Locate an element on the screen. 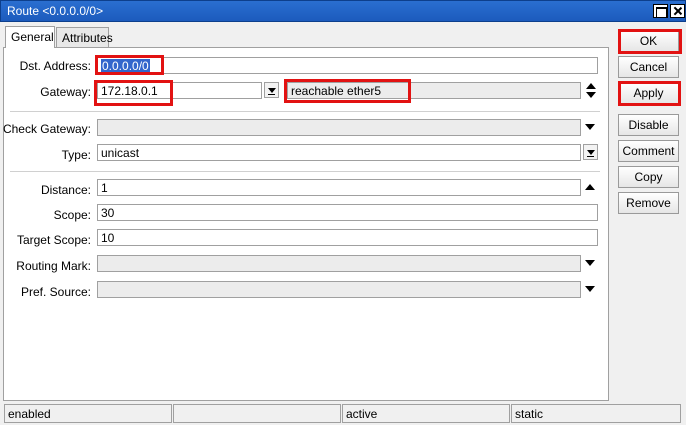 This screenshot has width=686, height=425. pref-source-chevron-down-icon is located at coordinates (590, 289).